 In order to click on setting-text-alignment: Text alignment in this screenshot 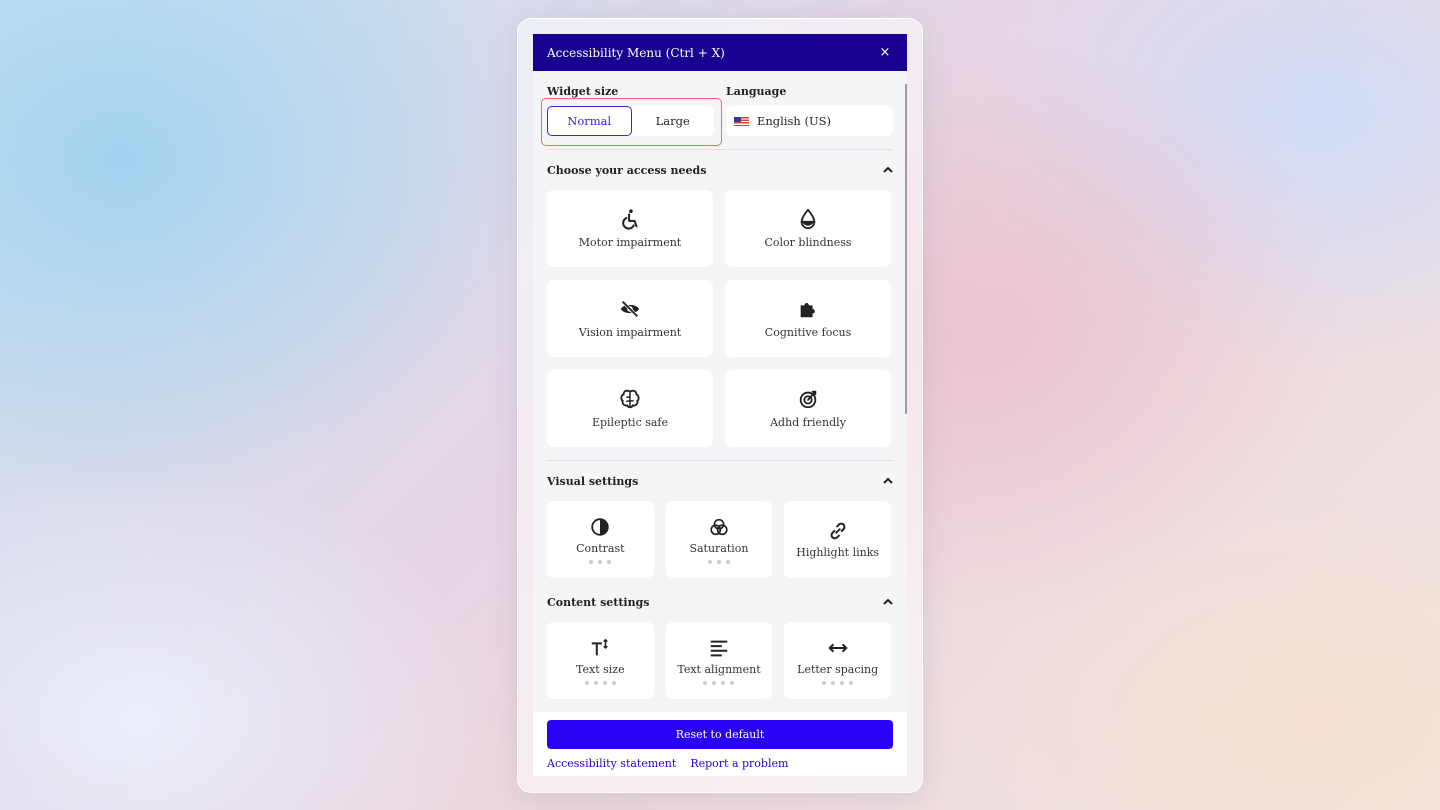, I will do `click(719, 660)`.